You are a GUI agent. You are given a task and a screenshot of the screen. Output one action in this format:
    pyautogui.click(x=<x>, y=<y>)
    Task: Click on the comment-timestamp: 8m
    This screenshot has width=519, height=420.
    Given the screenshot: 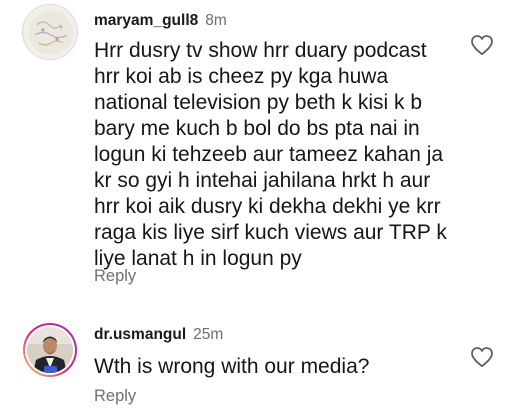 What is the action you would take?
    pyautogui.click(x=216, y=20)
    